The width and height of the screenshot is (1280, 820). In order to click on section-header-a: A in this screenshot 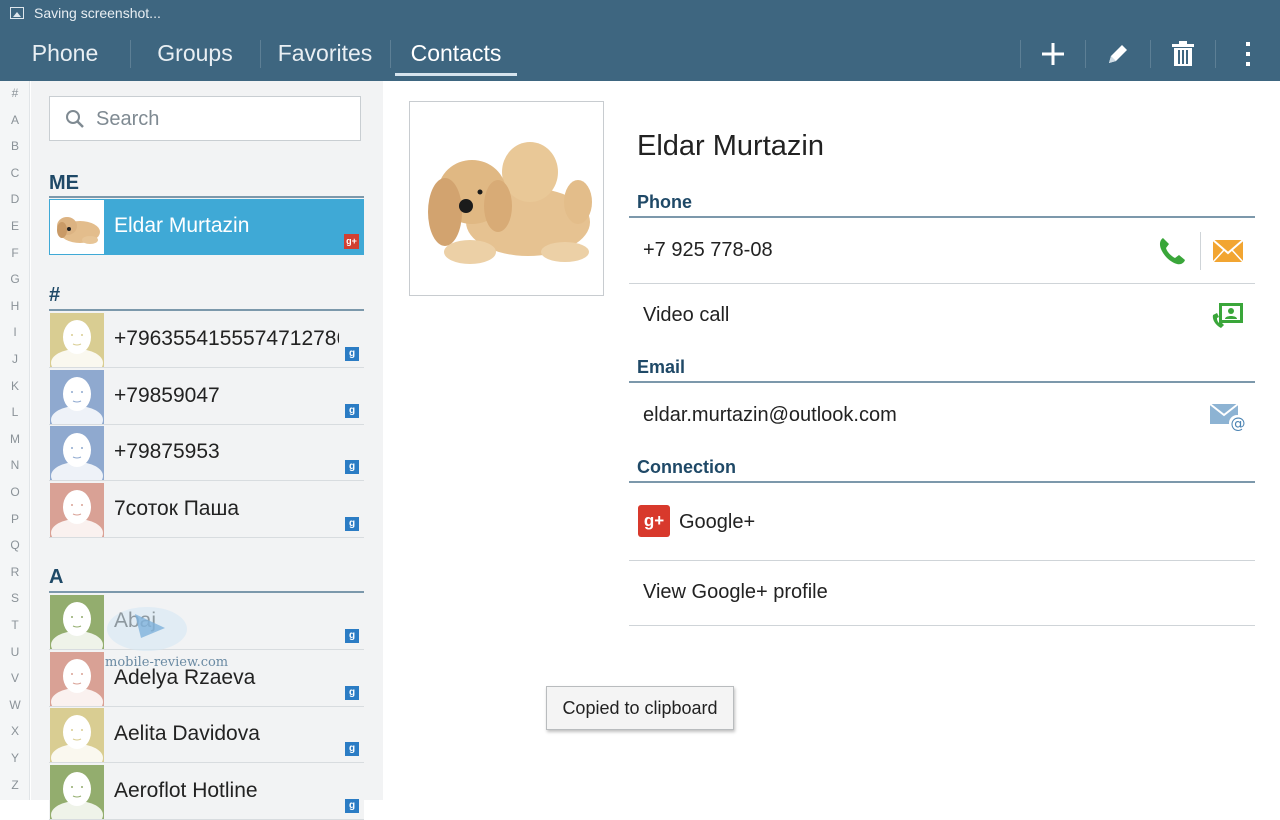, I will do `click(56, 577)`.